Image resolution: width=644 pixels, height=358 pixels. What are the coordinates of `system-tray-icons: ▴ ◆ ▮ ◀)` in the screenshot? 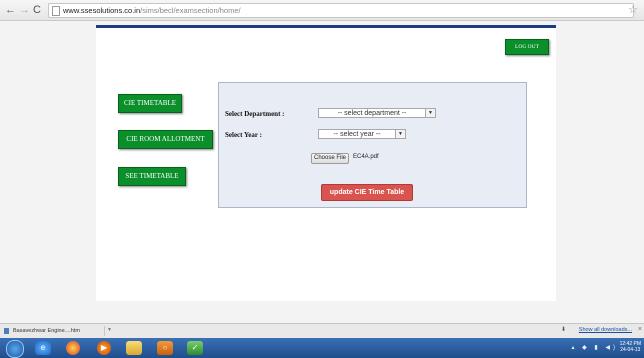 It's located at (594, 347).